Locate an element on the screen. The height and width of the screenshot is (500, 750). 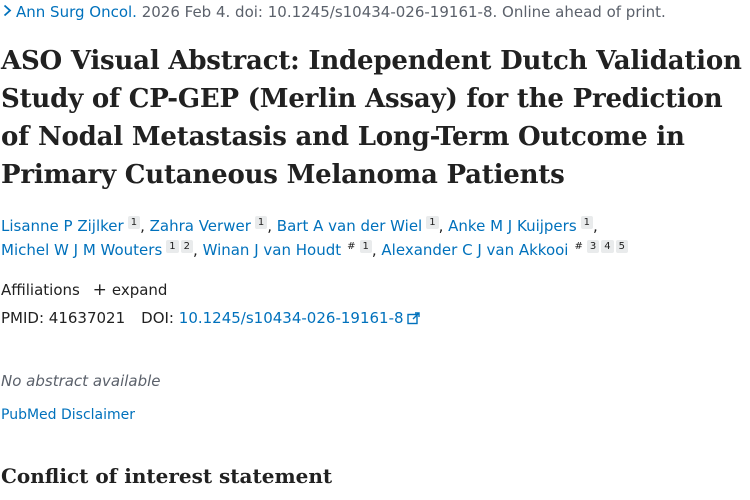
author-item: Anke M J Kuijpers 1 is located at coordinates (521, 225).